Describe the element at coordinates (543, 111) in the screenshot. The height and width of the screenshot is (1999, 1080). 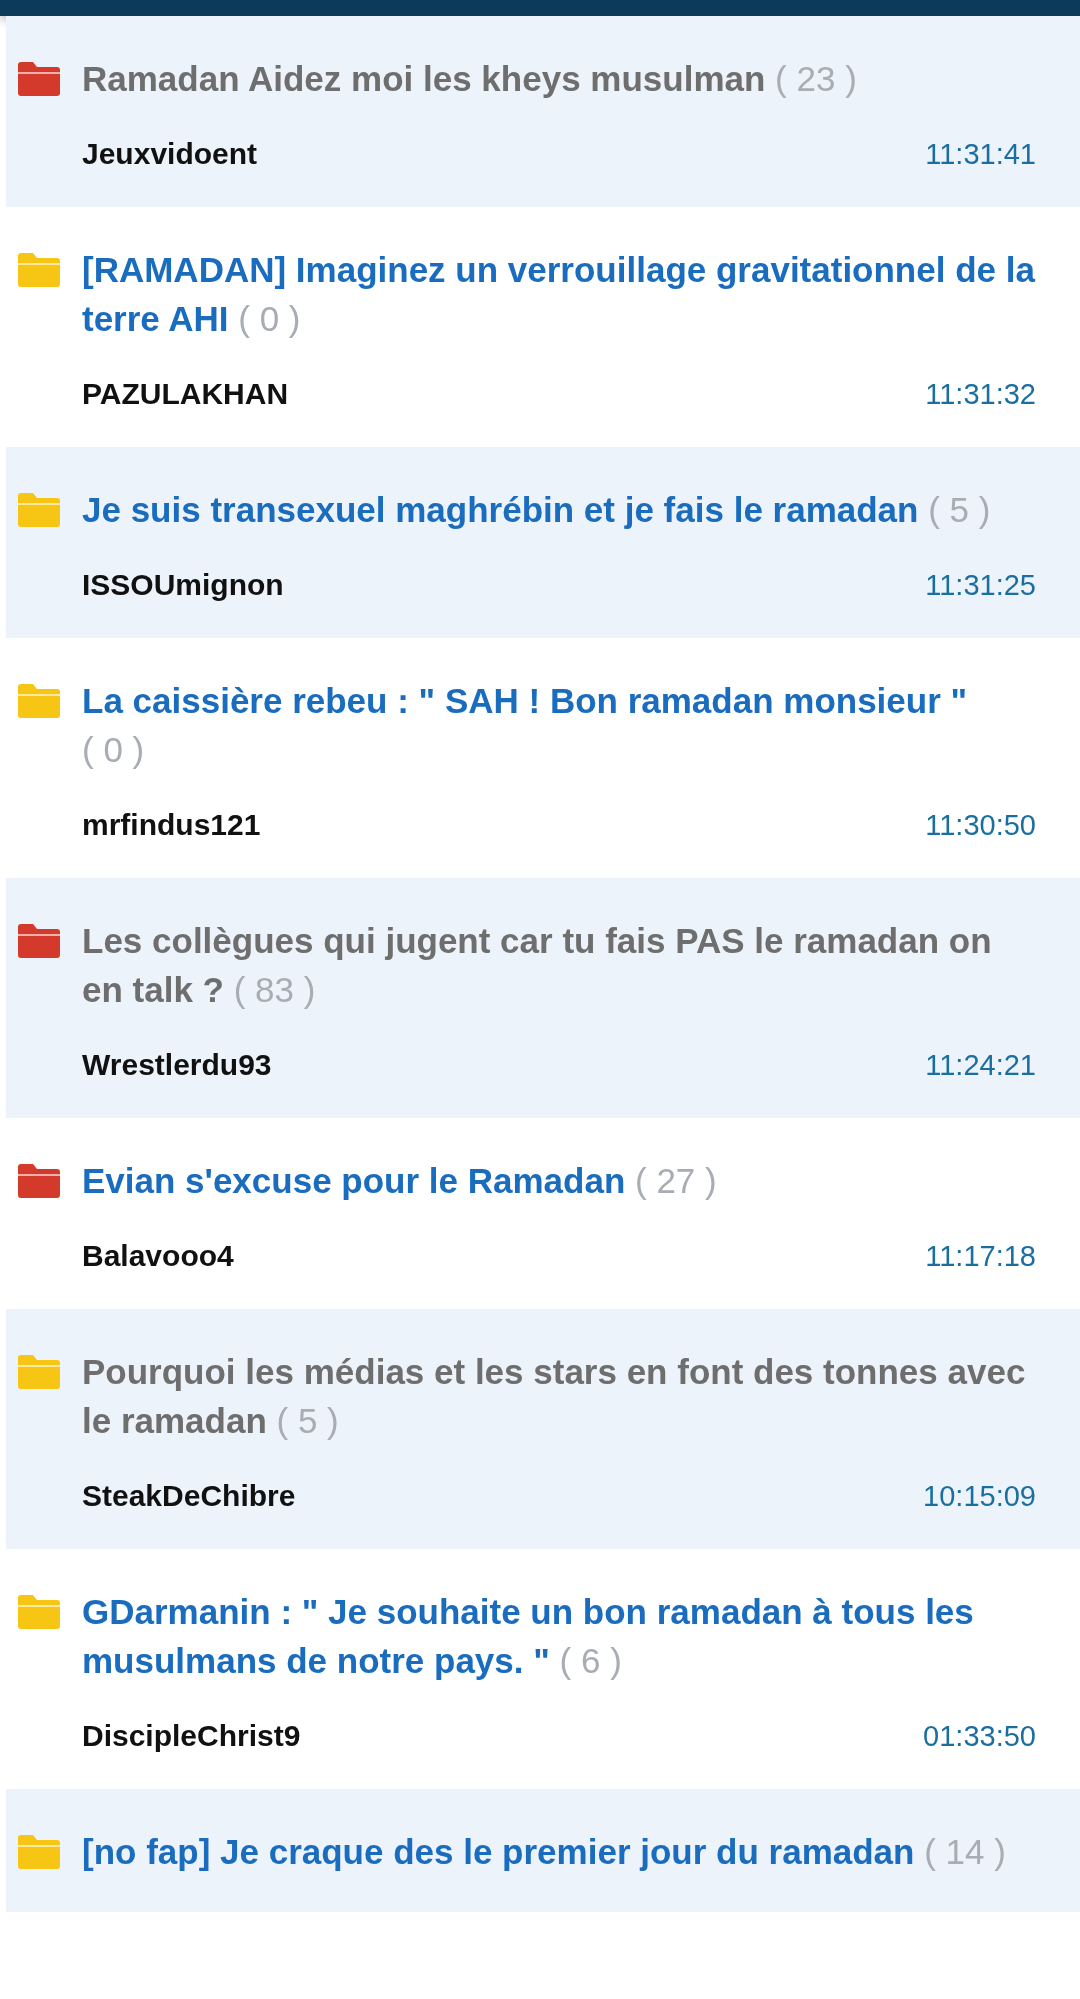
I see `topic-row: Ramadan Aidez moi les kheys musulman ( 23 ) Jeuxvidoent 11:31:41` at that location.